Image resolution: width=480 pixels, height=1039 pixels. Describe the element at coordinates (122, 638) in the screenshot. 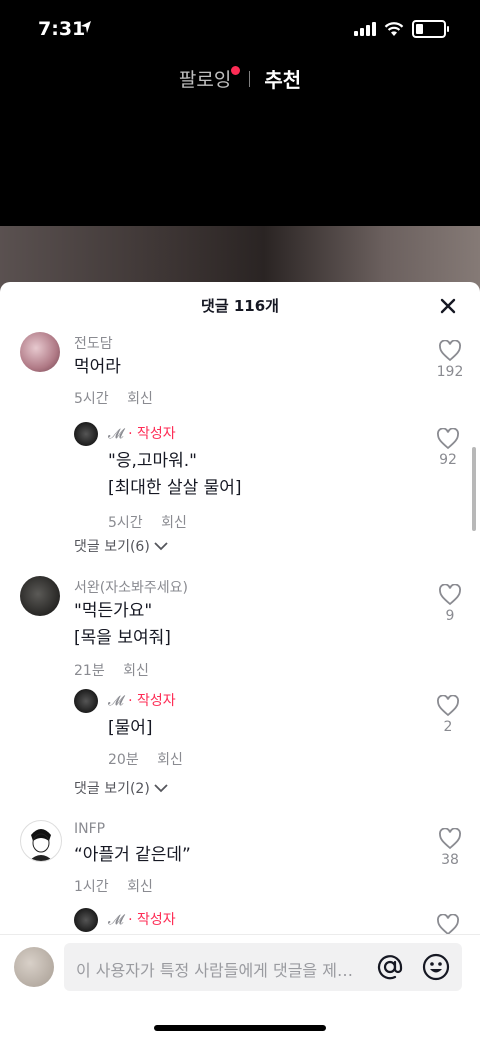

I see `comment-text: [목을 보여줘]` at that location.